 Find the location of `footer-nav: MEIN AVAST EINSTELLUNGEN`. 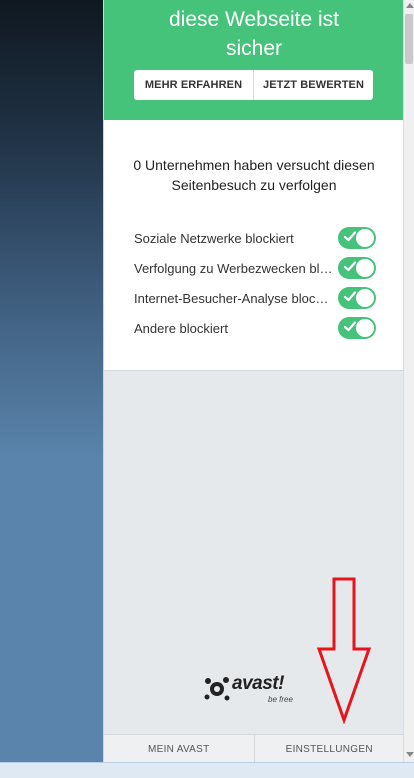

footer-nav: MEIN AVAST EINSTELLUNGEN is located at coordinates (254, 748).